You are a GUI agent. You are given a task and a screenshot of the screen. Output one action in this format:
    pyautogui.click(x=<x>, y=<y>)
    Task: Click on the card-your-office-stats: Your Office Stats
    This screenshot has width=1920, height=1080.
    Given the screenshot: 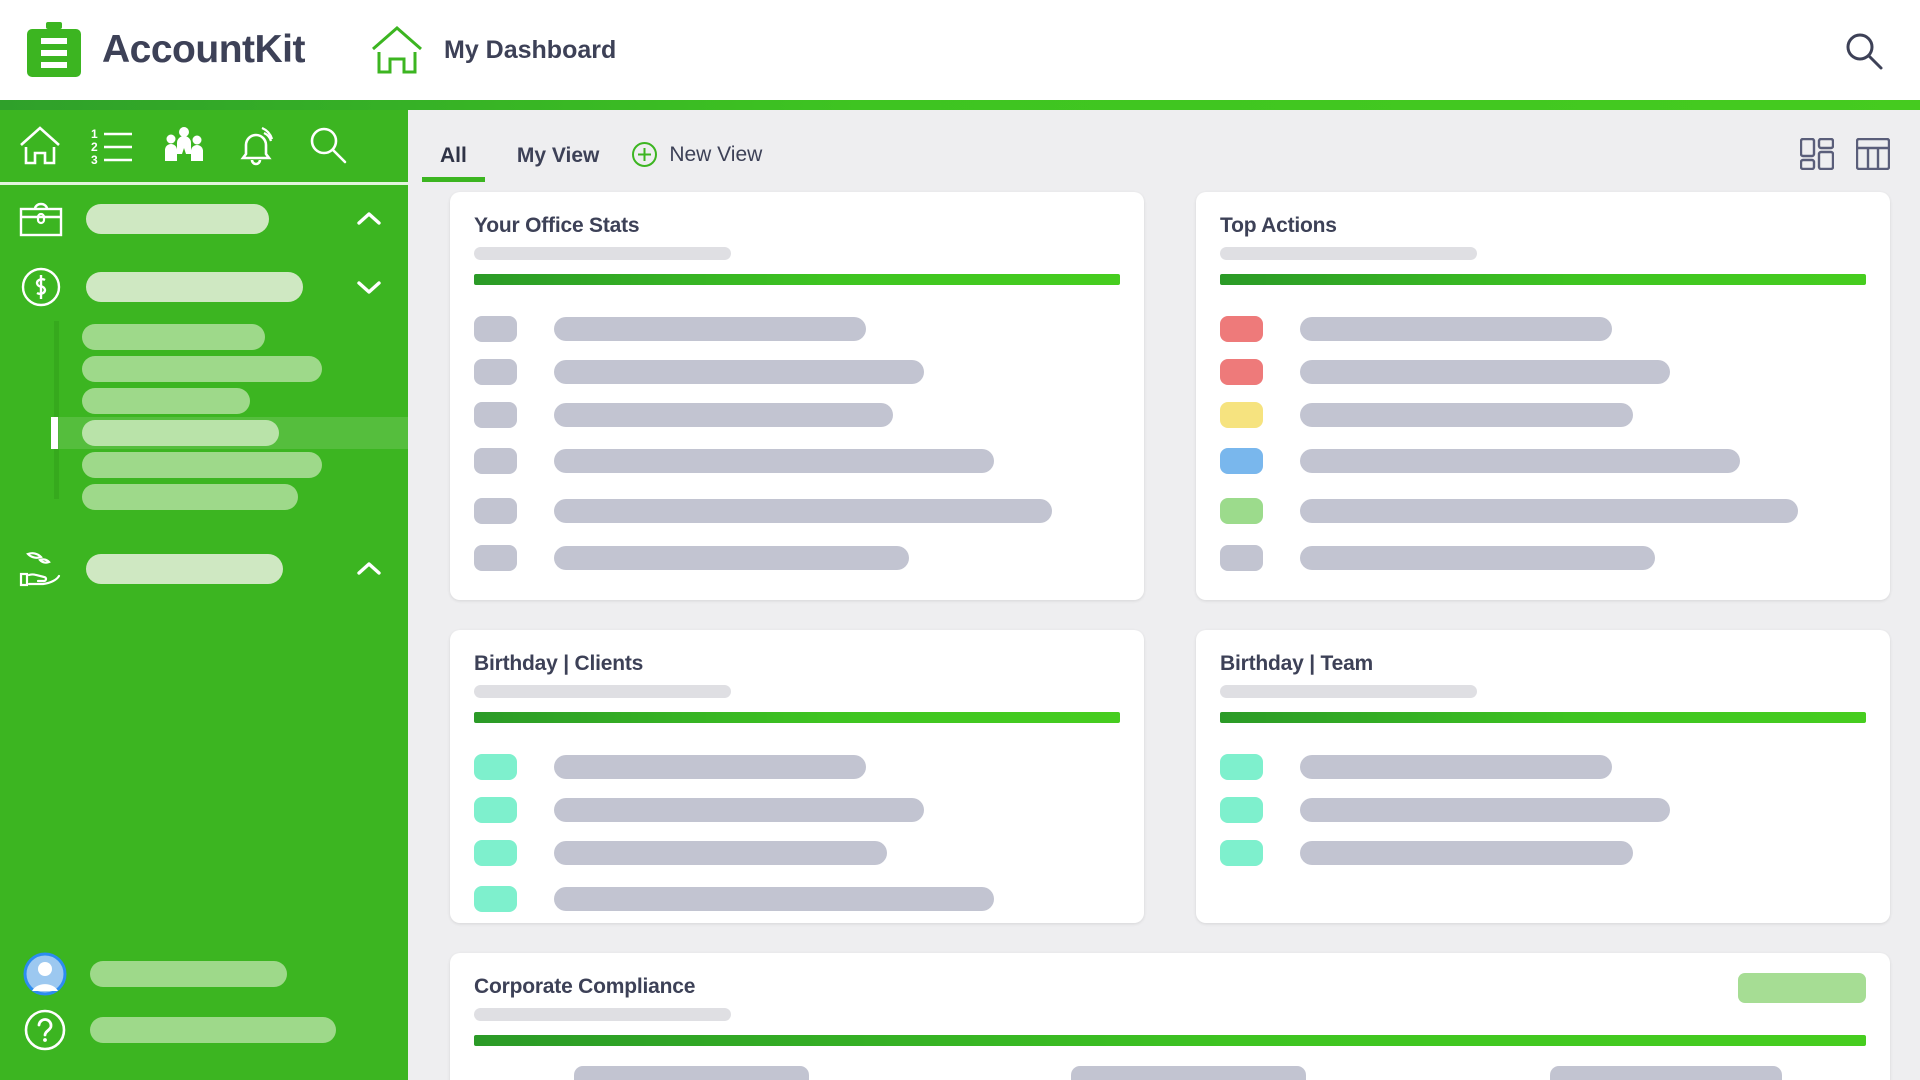 What is the action you would take?
    pyautogui.click(x=797, y=396)
    